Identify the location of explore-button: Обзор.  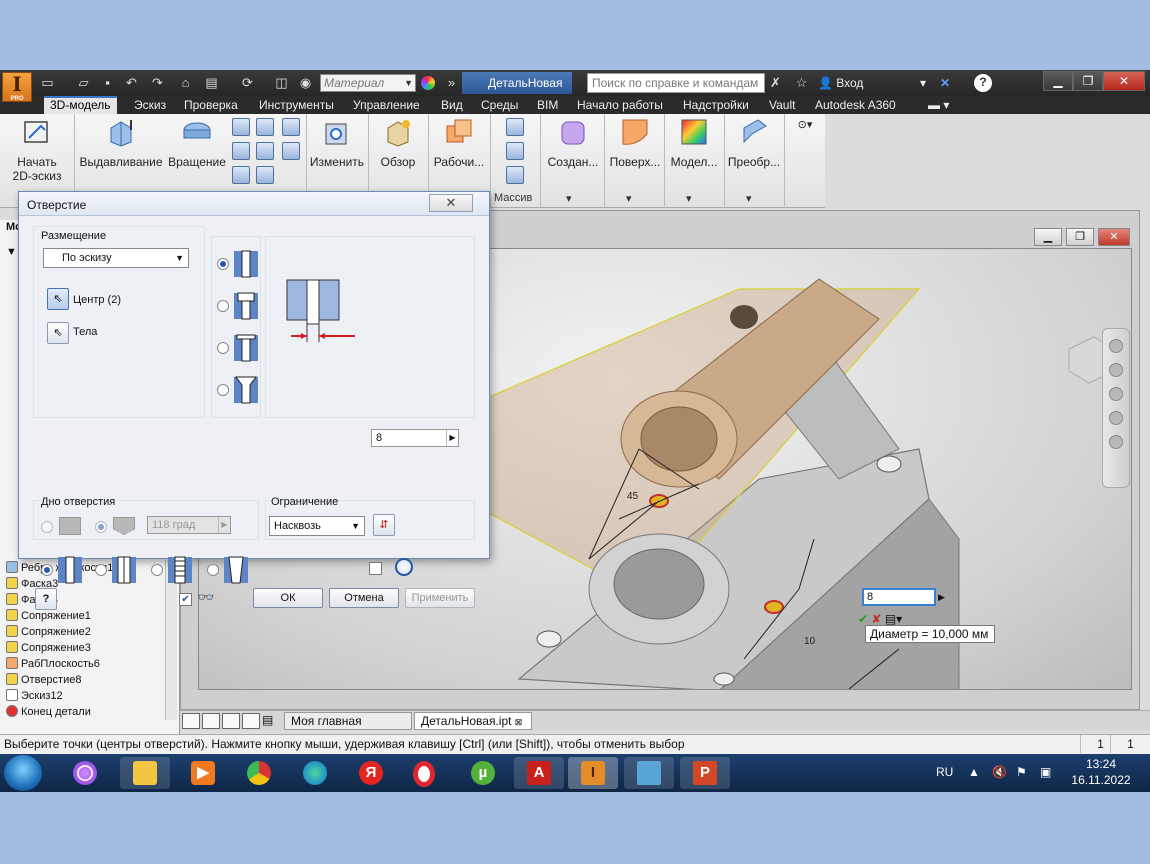
(398, 142).